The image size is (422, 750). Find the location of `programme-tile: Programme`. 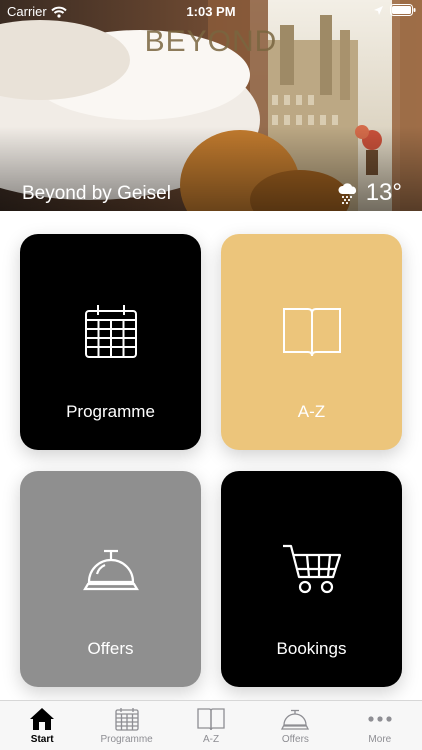

programme-tile: Programme is located at coordinates (110, 342).